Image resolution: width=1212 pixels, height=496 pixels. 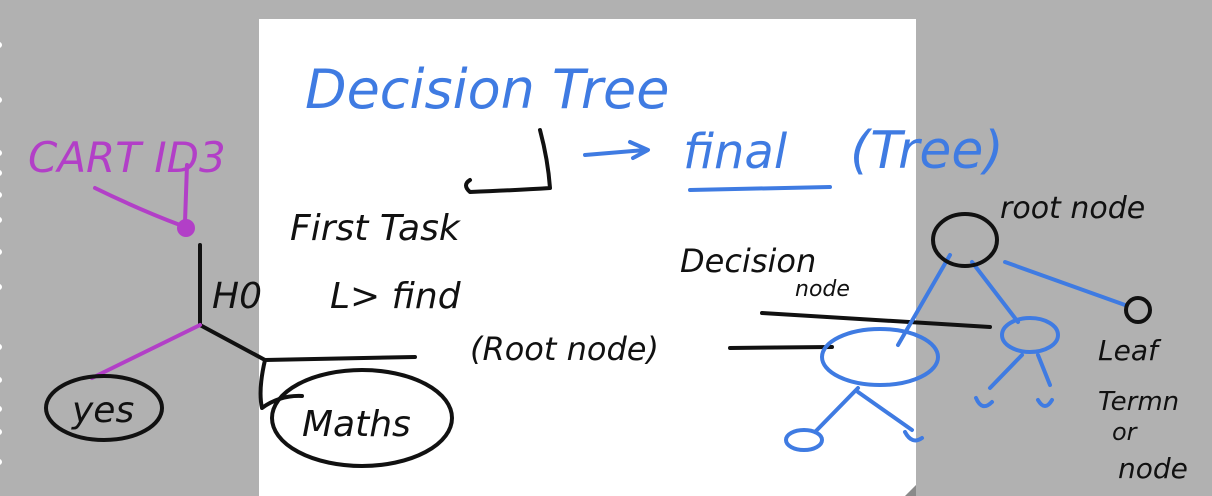 I want to click on tree-paren-word: (Tree), so click(x=927, y=151).